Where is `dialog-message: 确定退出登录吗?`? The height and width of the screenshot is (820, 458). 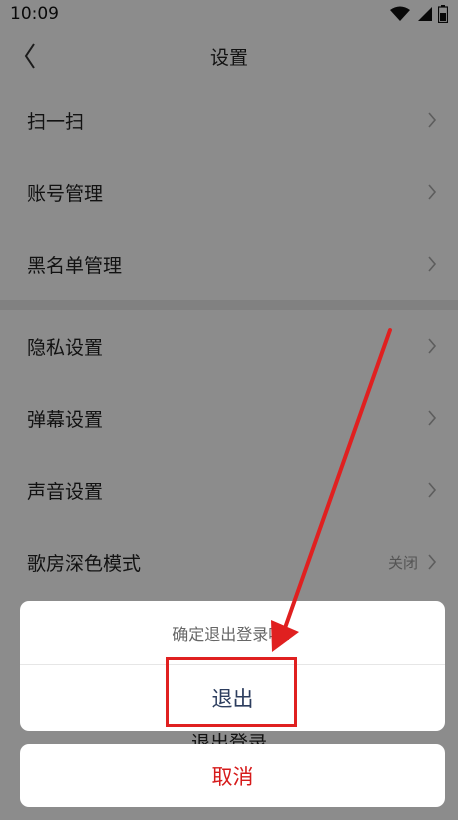
dialog-message: 确定退出登录吗? is located at coordinates (232, 633).